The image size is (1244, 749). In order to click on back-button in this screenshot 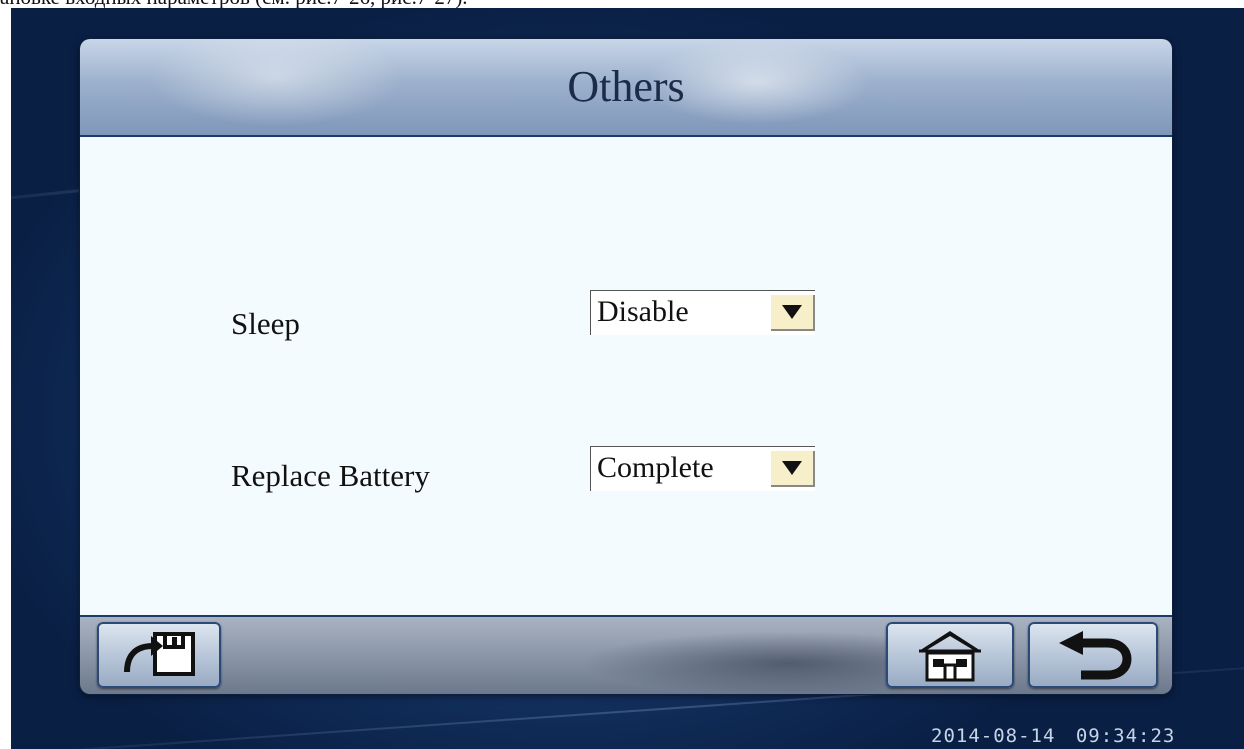, I will do `click(1093, 655)`.